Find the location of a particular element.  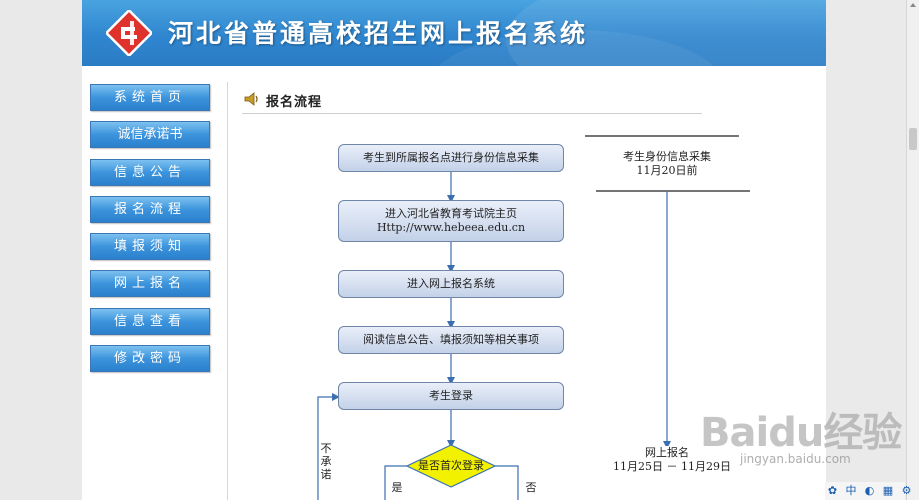

sidebar-nav: 系统首页 诚信承诺书 信息公告 报名流程 填报须知 网上报名 信息查看 修改密码 is located at coordinates (151, 233).